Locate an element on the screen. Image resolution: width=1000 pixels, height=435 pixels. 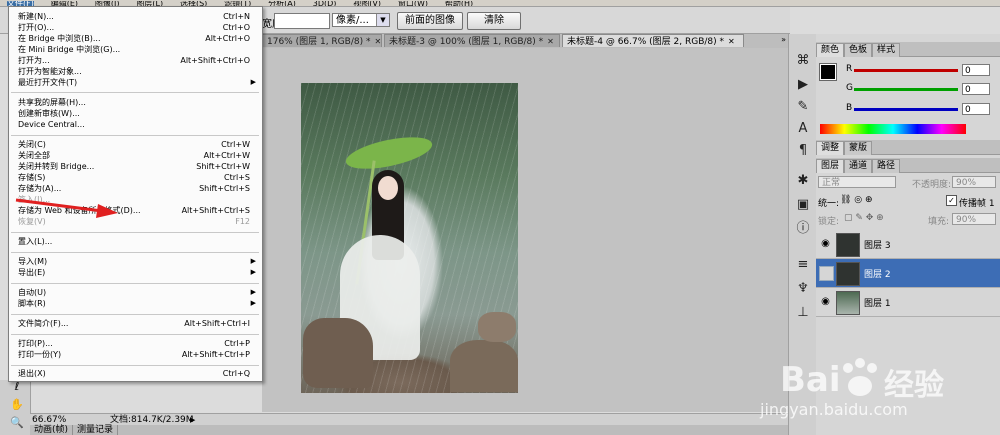
toolbox: ℓ ✋ 🔍 is located at coordinates (15, 407).